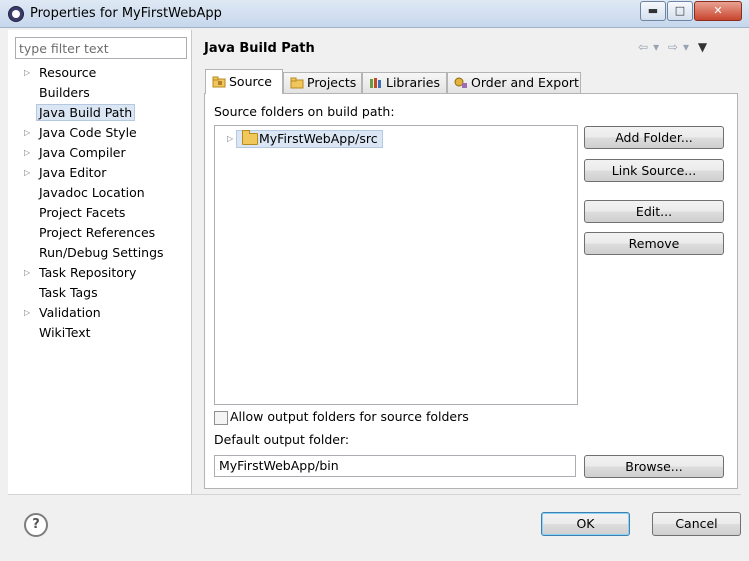 Image resolution: width=749 pixels, height=561 pixels. I want to click on sidebar-item: ▷ Java Compiler, so click(99, 154).